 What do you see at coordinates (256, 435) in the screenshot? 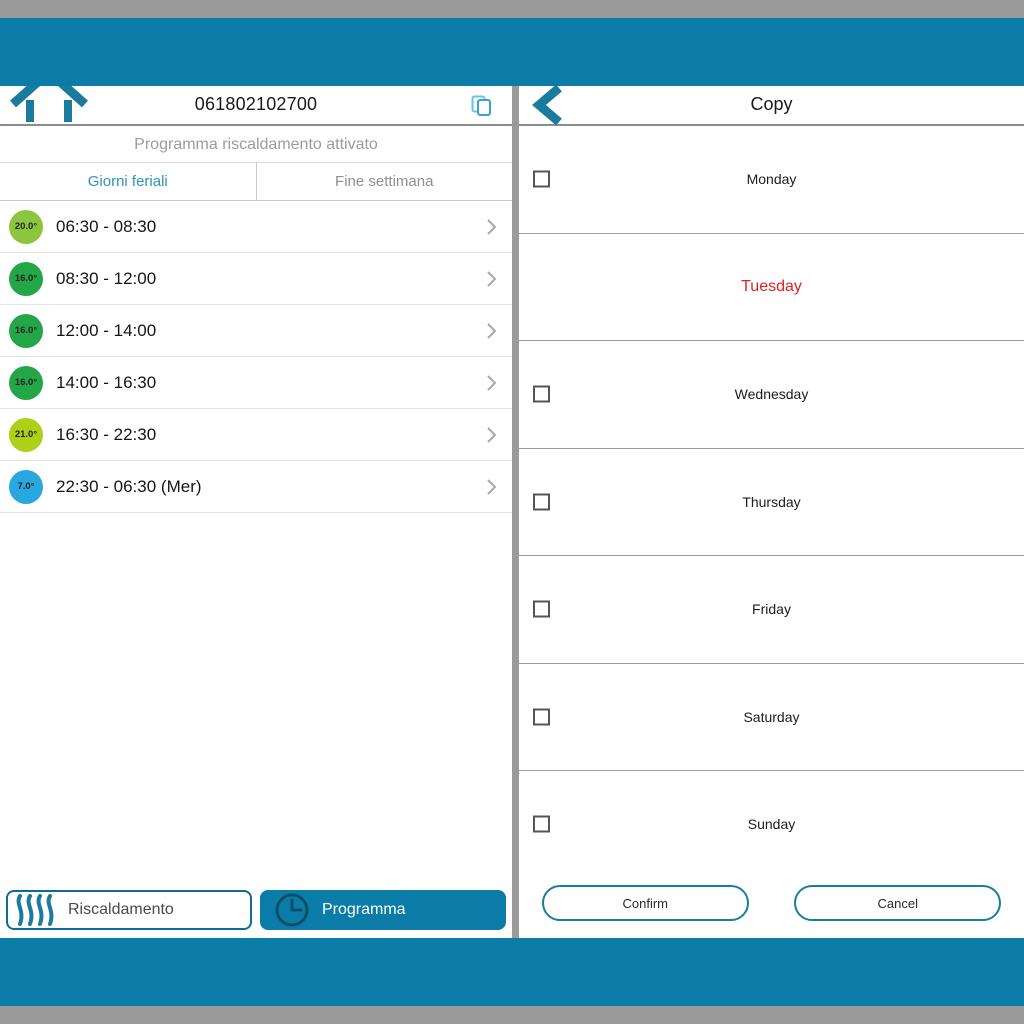
I see `schedule-row: 21.0° 16:30 - 22:30` at bounding box center [256, 435].